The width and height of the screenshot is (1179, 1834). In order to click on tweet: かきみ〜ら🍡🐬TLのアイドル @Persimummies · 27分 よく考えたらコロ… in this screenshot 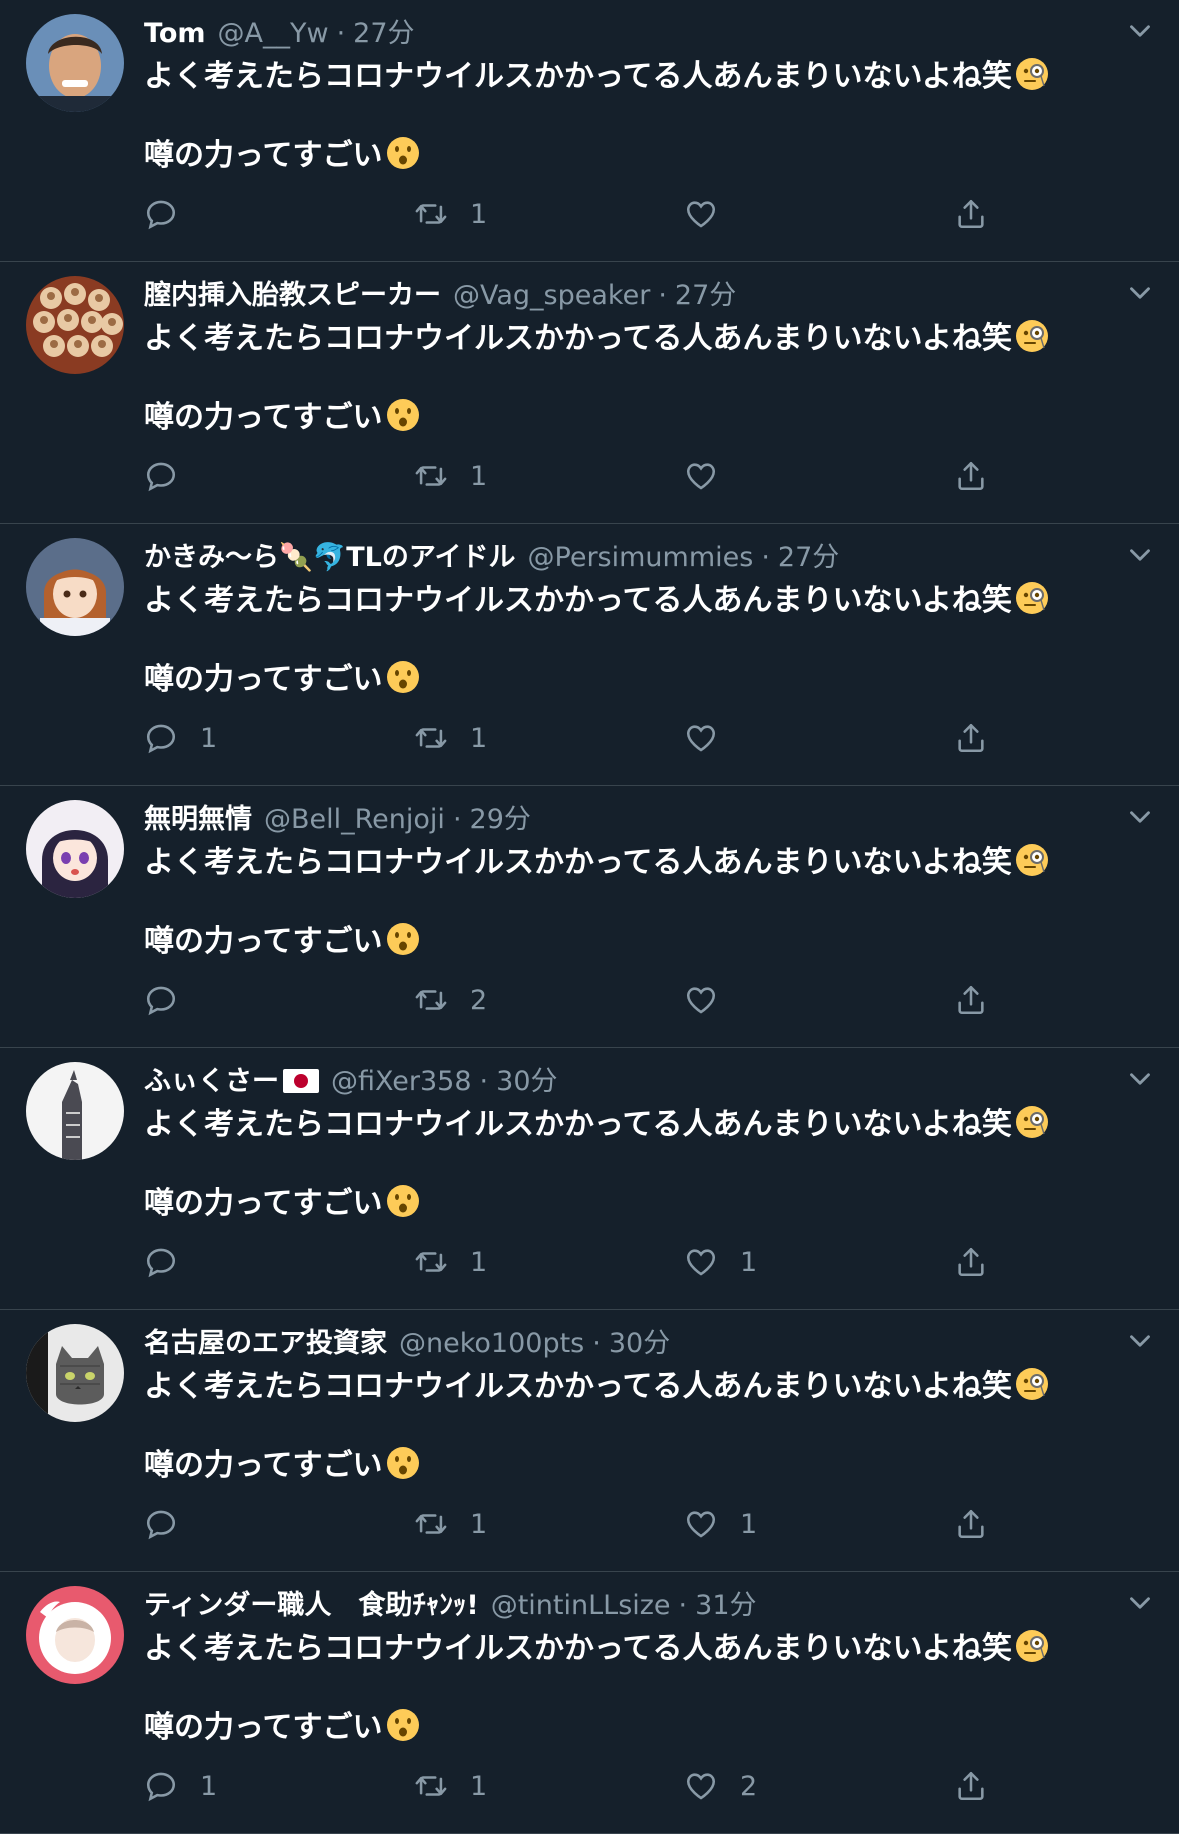, I will do `click(589, 655)`.